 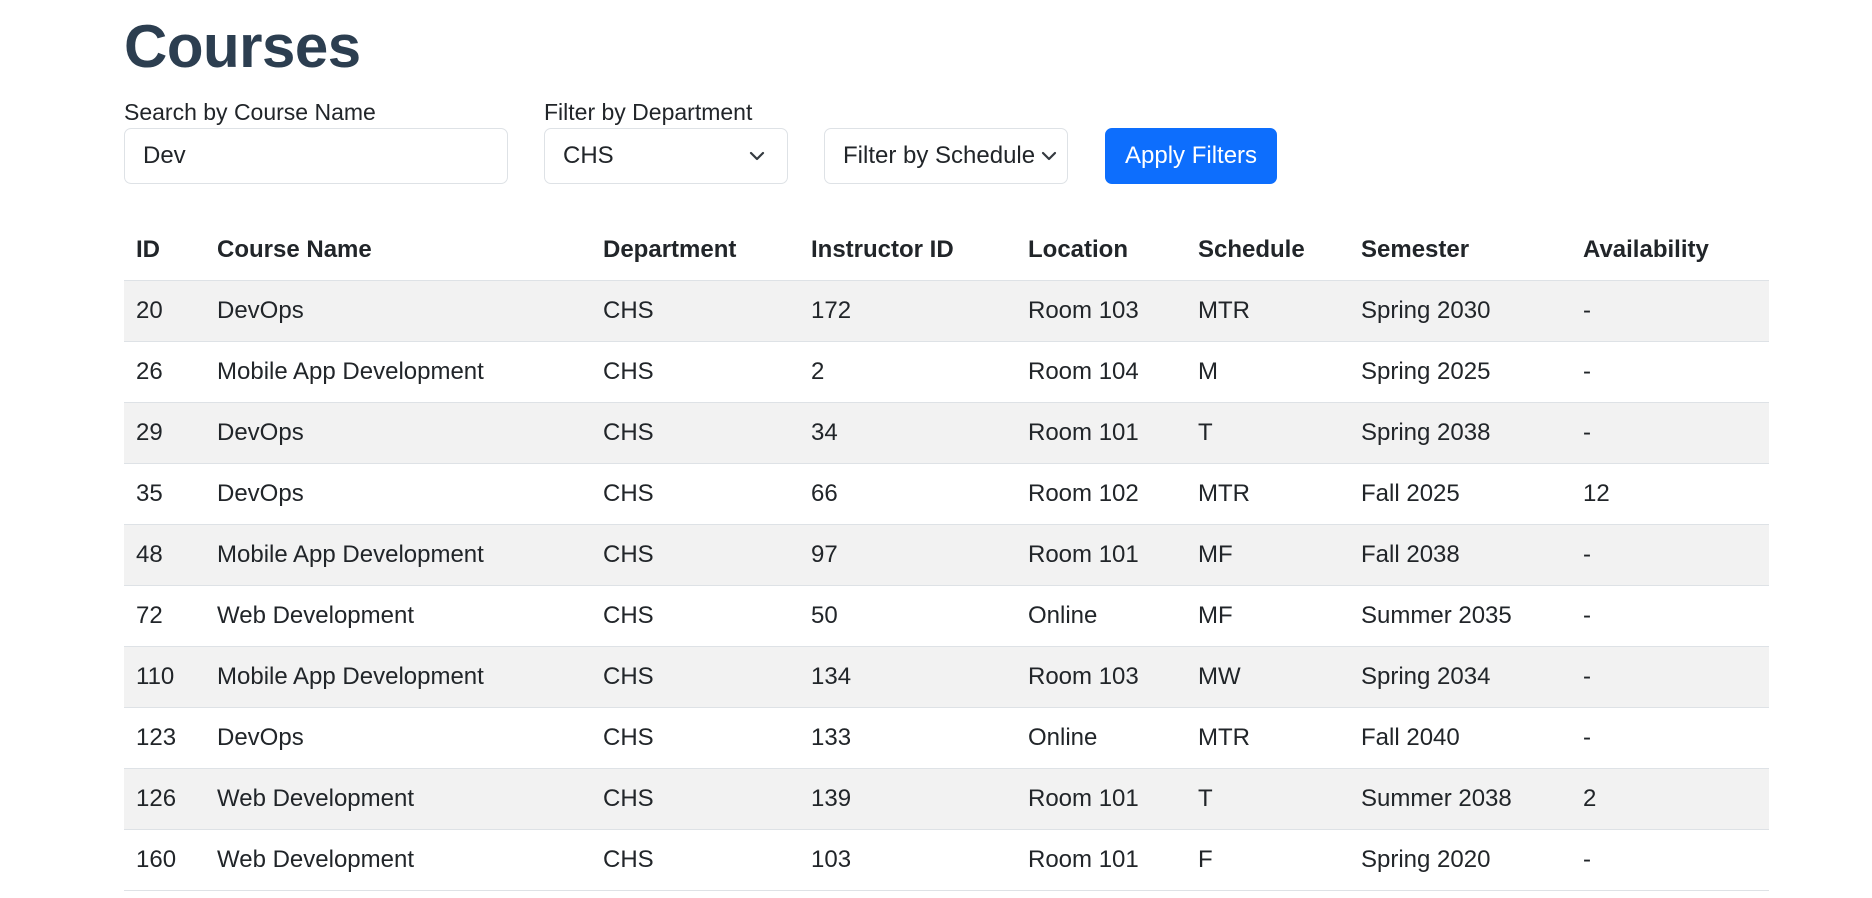 What do you see at coordinates (907, 860) in the screenshot?
I see `cell-instructor-id: 103` at bounding box center [907, 860].